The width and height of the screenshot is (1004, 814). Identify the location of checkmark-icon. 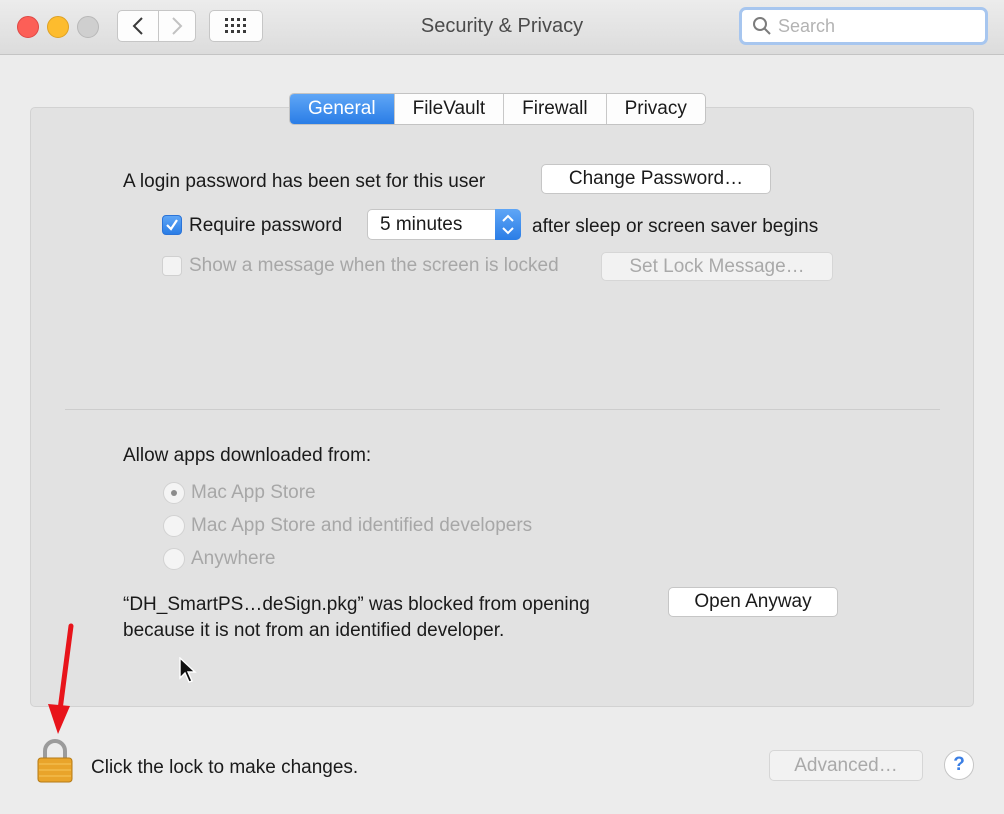
(172, 225).